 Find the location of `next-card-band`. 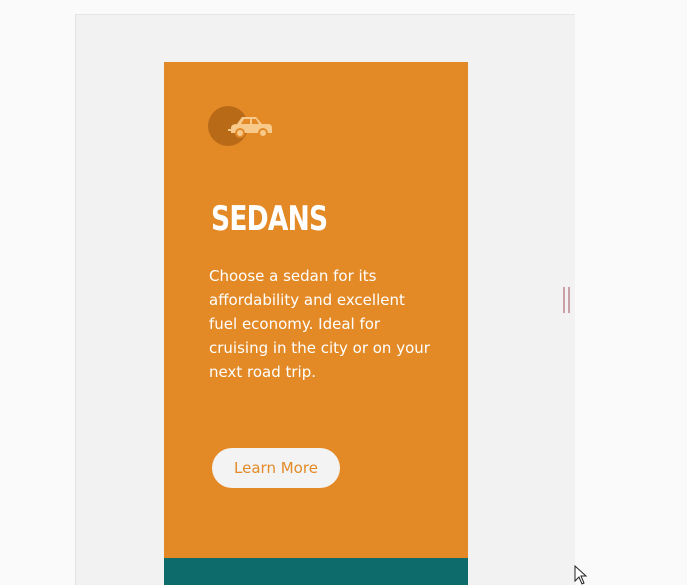

next-card-band is located at coordinates (316, 571).